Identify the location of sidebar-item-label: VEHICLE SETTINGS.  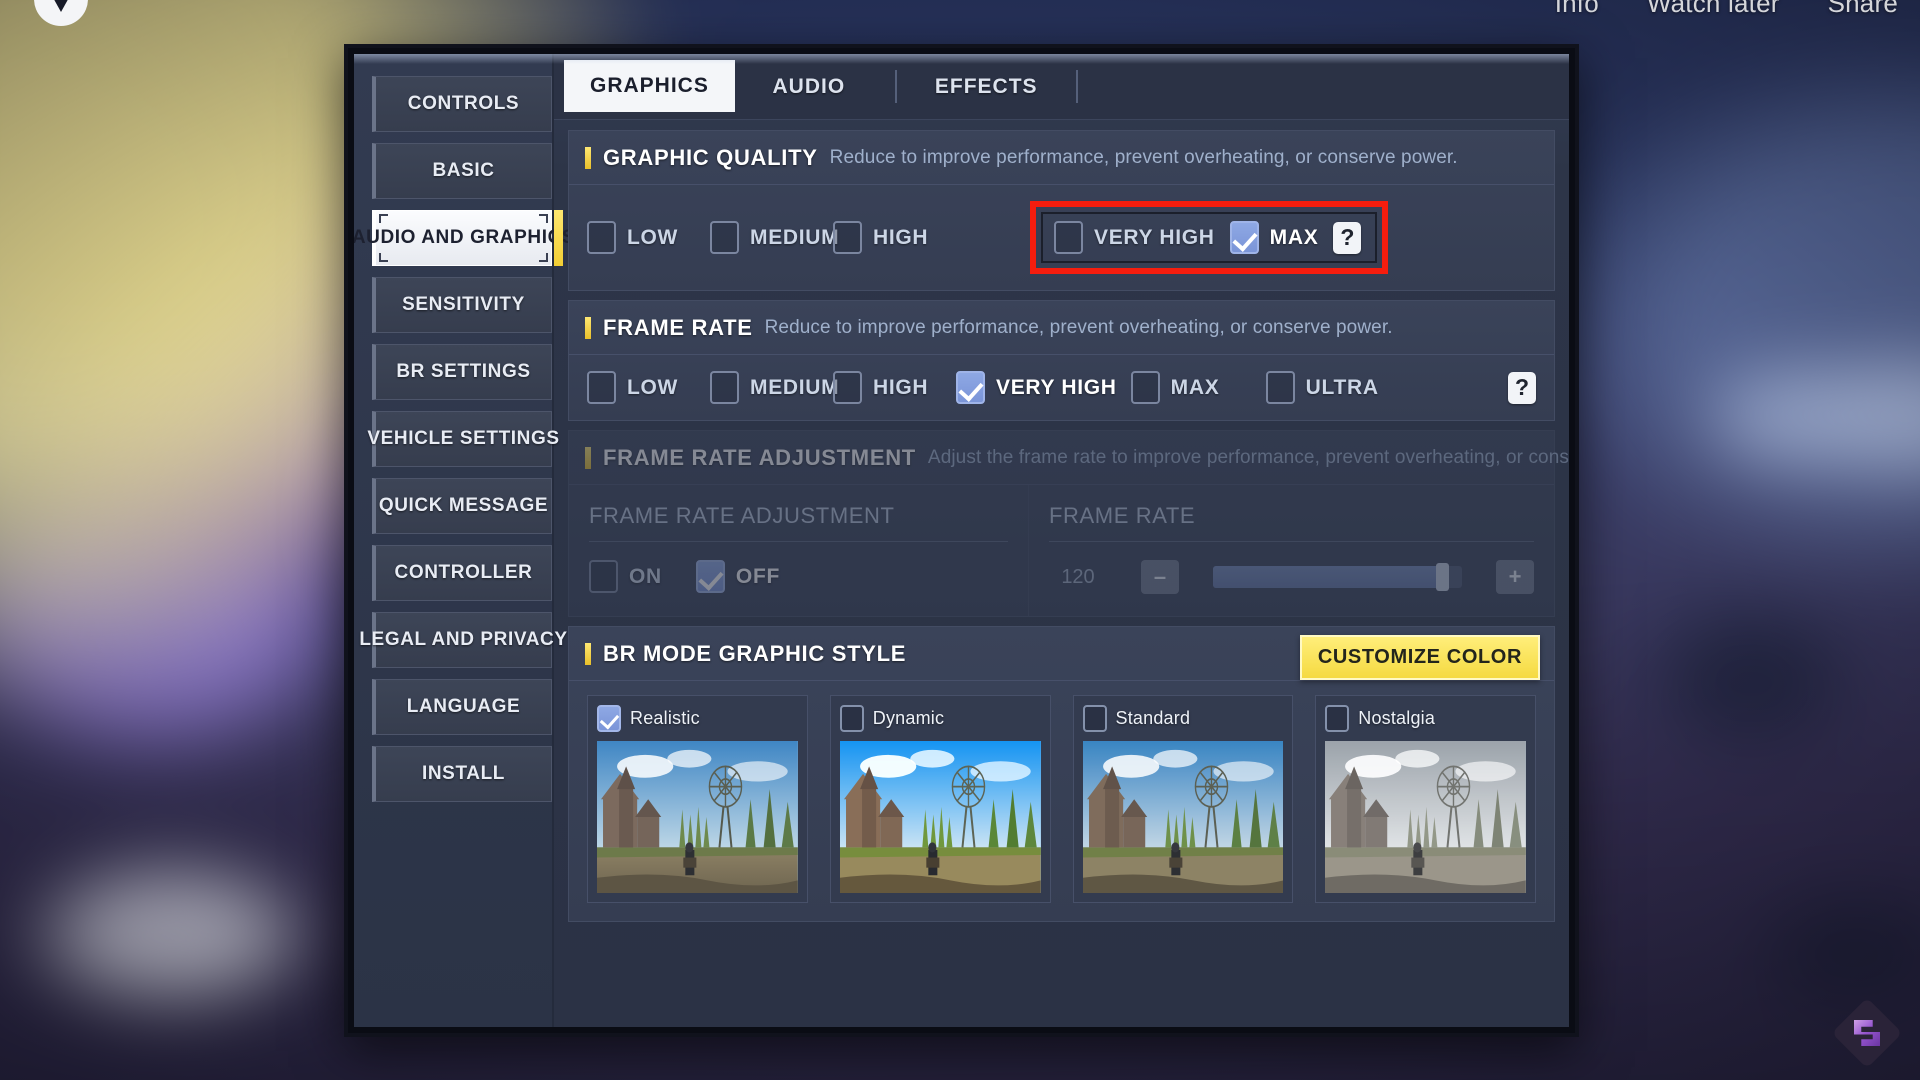
(463, 438).